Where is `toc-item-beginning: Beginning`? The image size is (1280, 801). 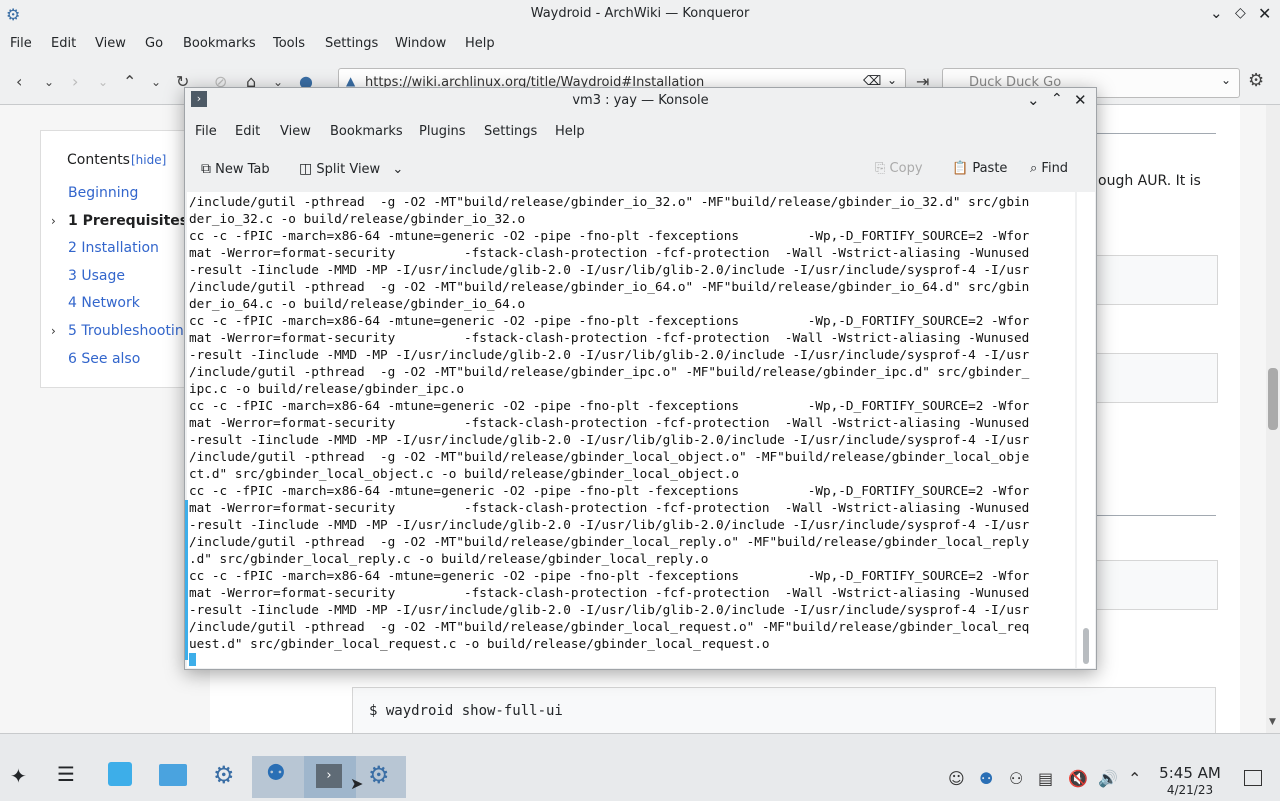
toc-item-beginning: Beginning is located at coordinates (103, 193).